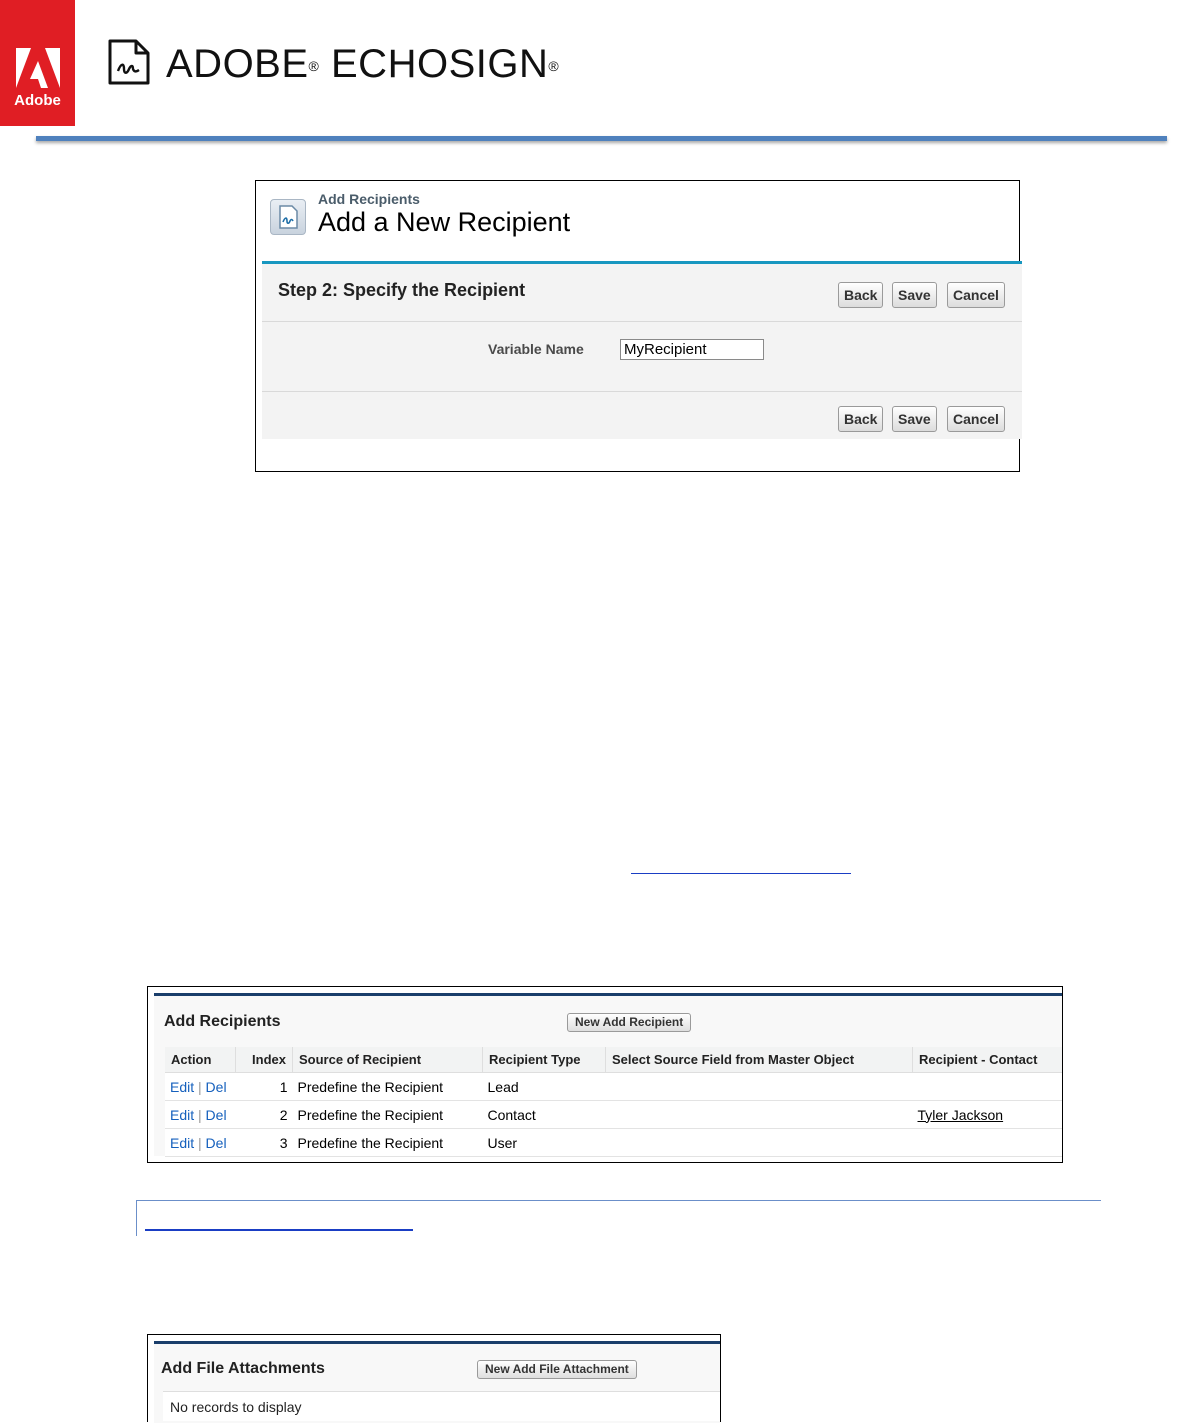 The image size is (1178, 1423). I want to click on column-header: Index, so click(264, 1060).